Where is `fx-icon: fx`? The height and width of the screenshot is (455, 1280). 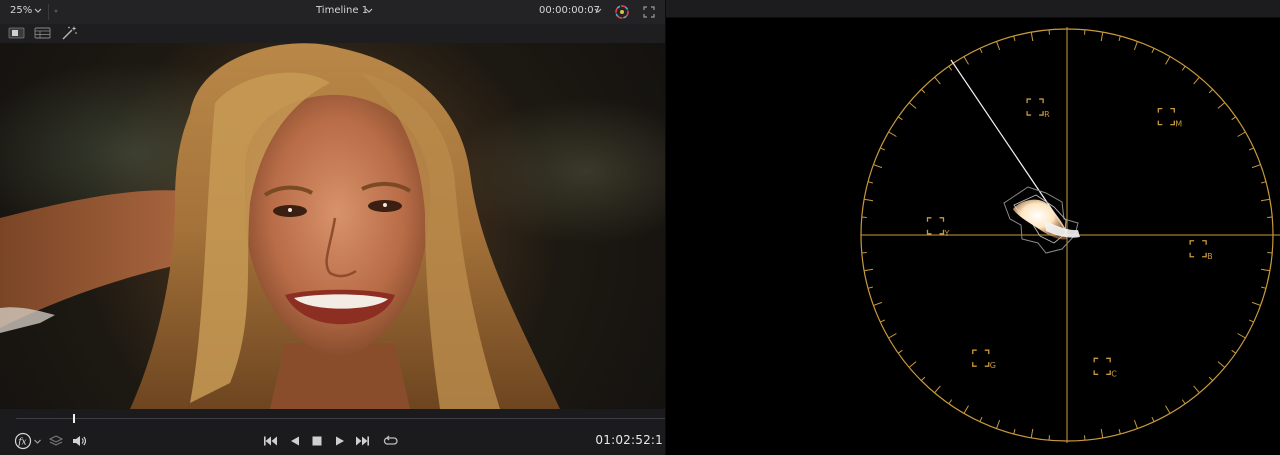
fx-icon: fx is located at coordinates (23, 441).